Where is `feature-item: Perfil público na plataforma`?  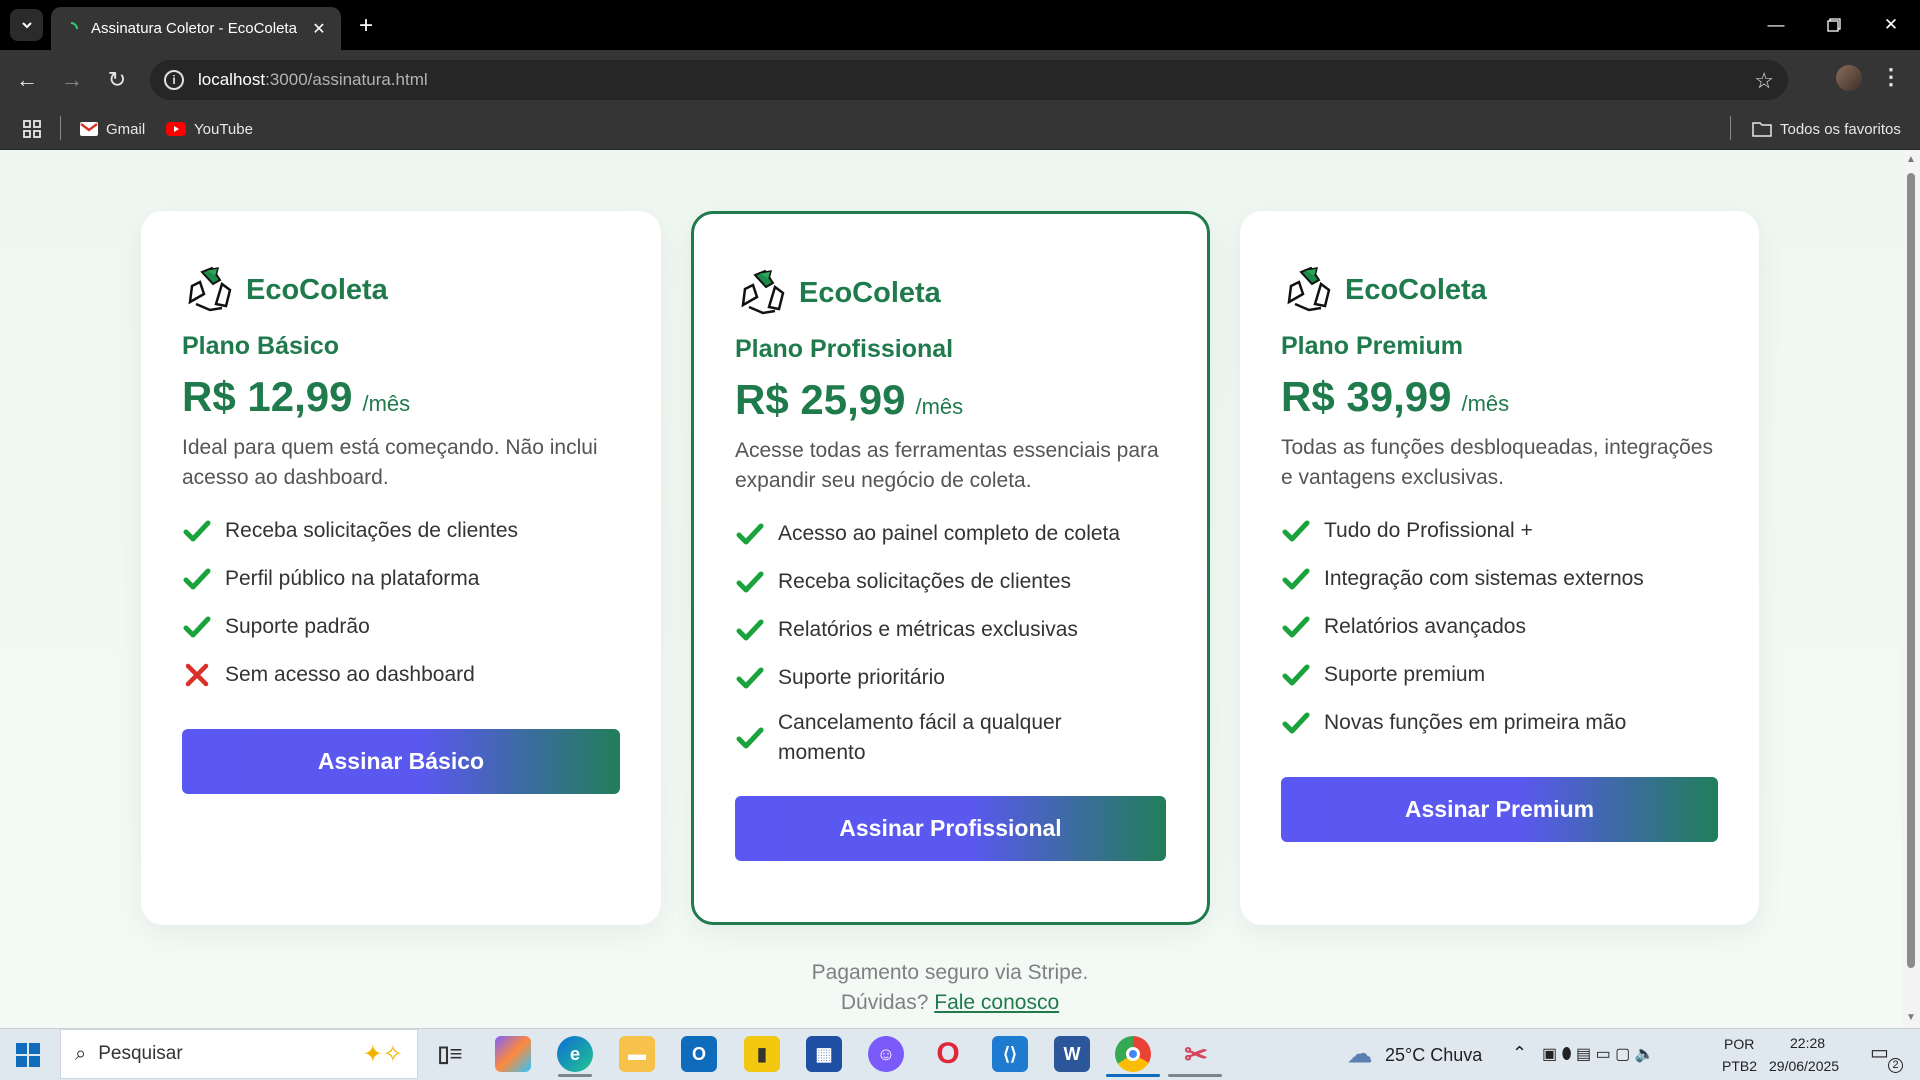 feature-item: Perfil público na plataforma is located at coordinates (401, 579).